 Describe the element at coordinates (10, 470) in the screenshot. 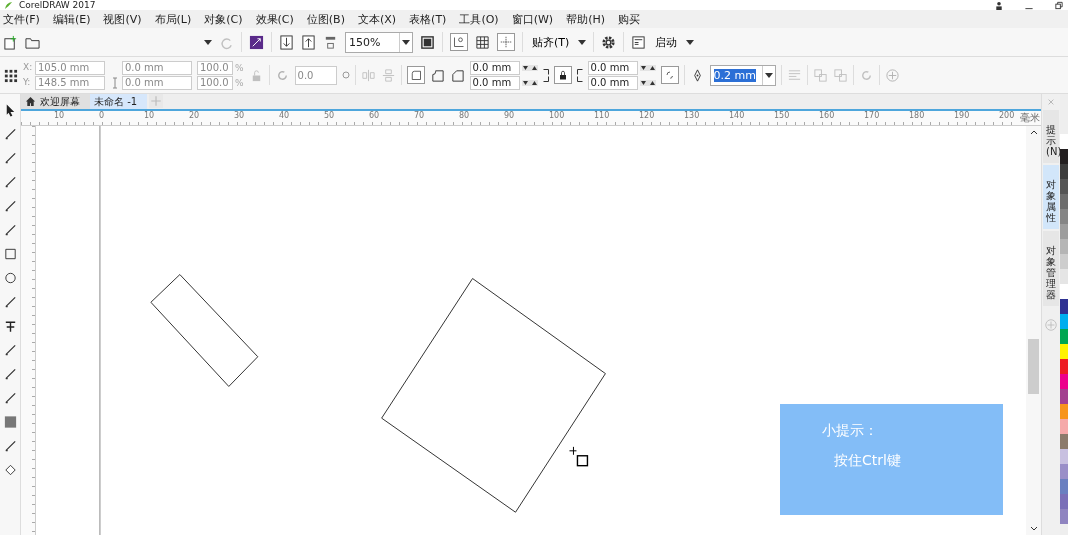

I see `fill-tool-icon` at that location.